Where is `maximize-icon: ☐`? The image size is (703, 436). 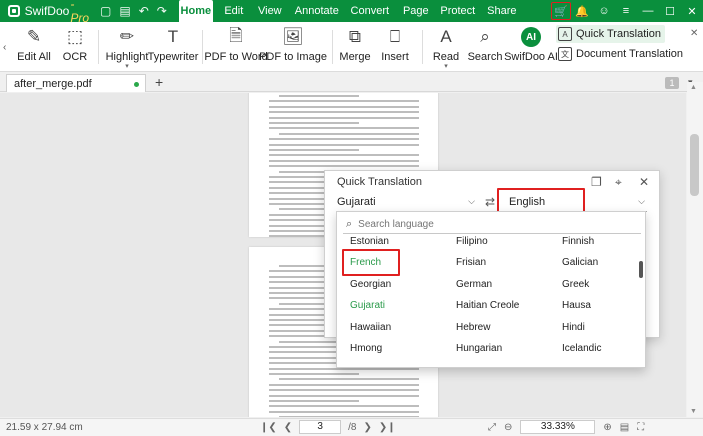 maximize-icon: ☐ is located at coordinates (670, 11).